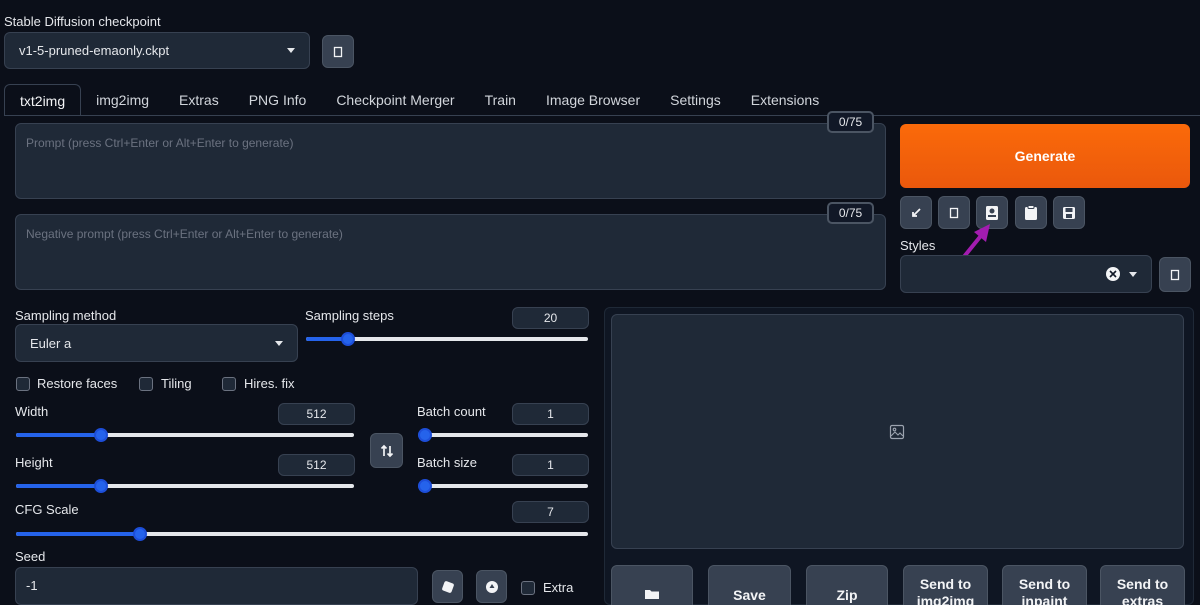 The height and width of the screenshot is (605, 1200). I want to click on generate-button: Generate, so click(1045, 156).